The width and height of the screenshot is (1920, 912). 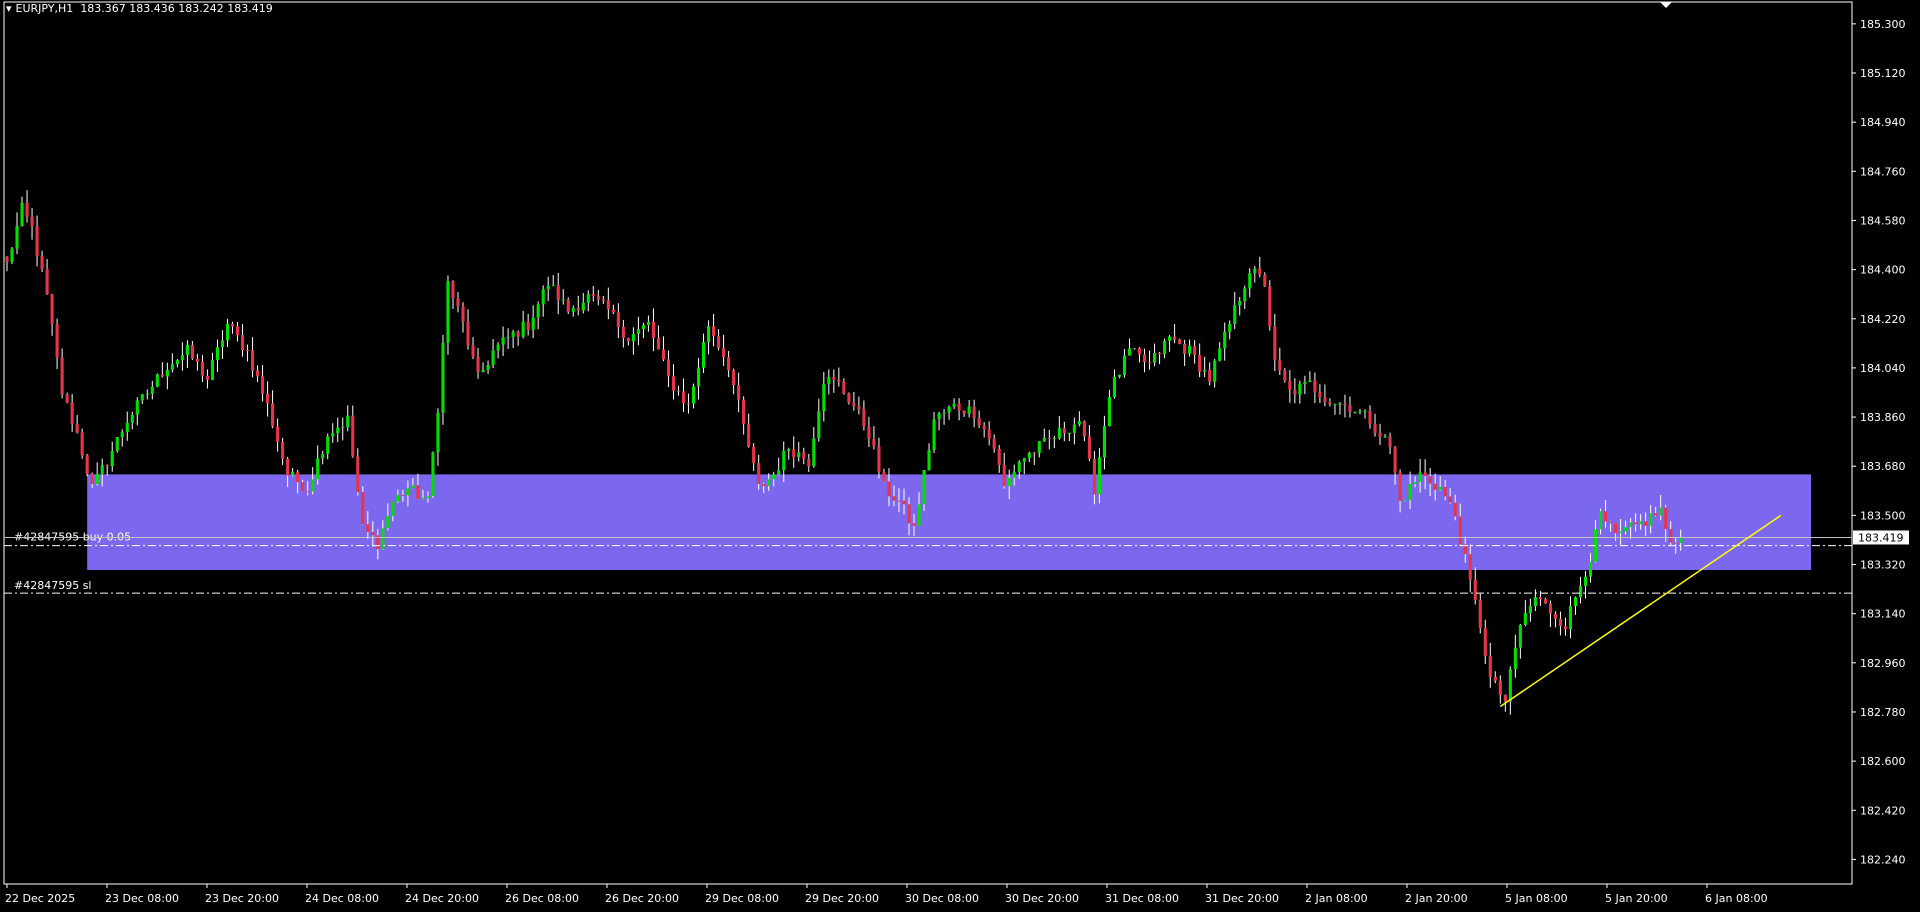 What do you see at coordinates (1536, 898) in the screenshot?
I see `x-tick-label: 5 Jan 08:00` at bounding box center [1536, 898].